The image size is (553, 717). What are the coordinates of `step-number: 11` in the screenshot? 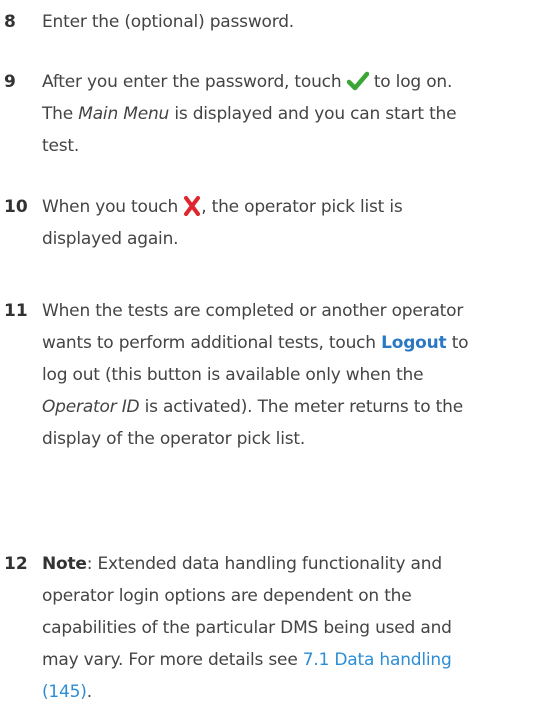 It's located at (16, 311).